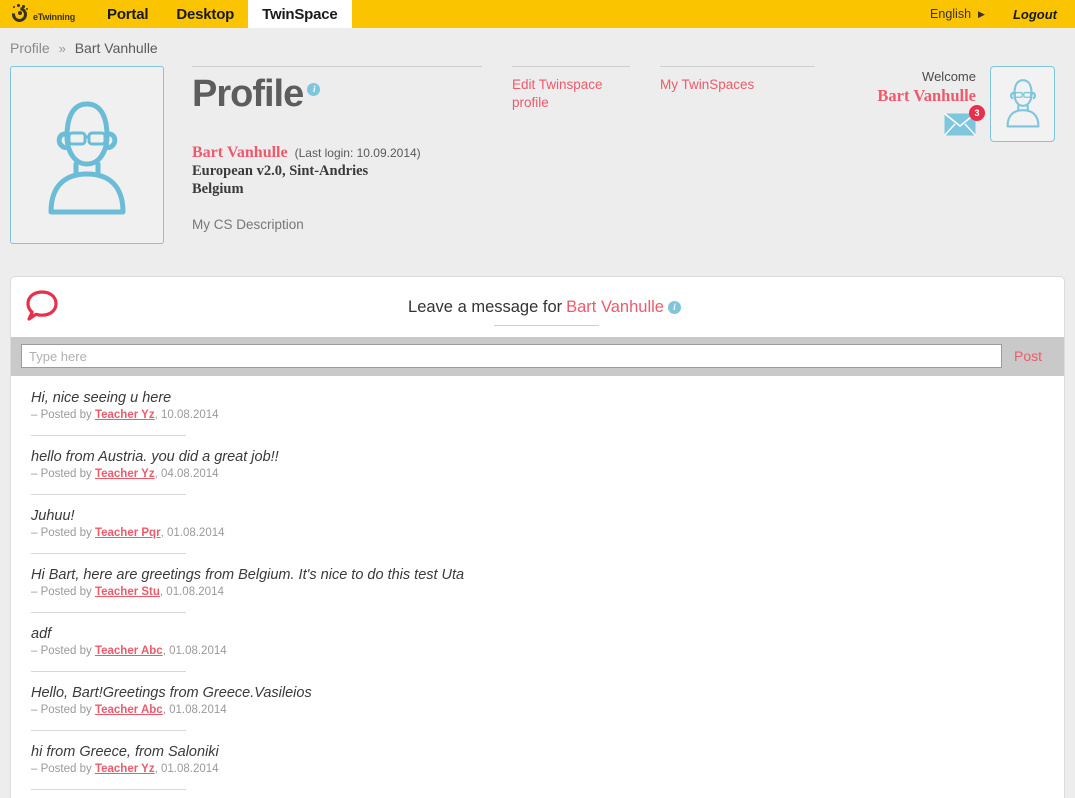 The image size is (1075, 798). Describe the element at coordinates (951, 14) in the screenshot. I see `language-label: English` at that location.